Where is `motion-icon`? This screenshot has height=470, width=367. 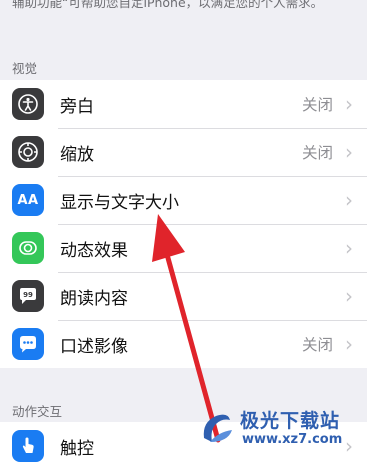
motion-icon is located at coordinates (28, 248).